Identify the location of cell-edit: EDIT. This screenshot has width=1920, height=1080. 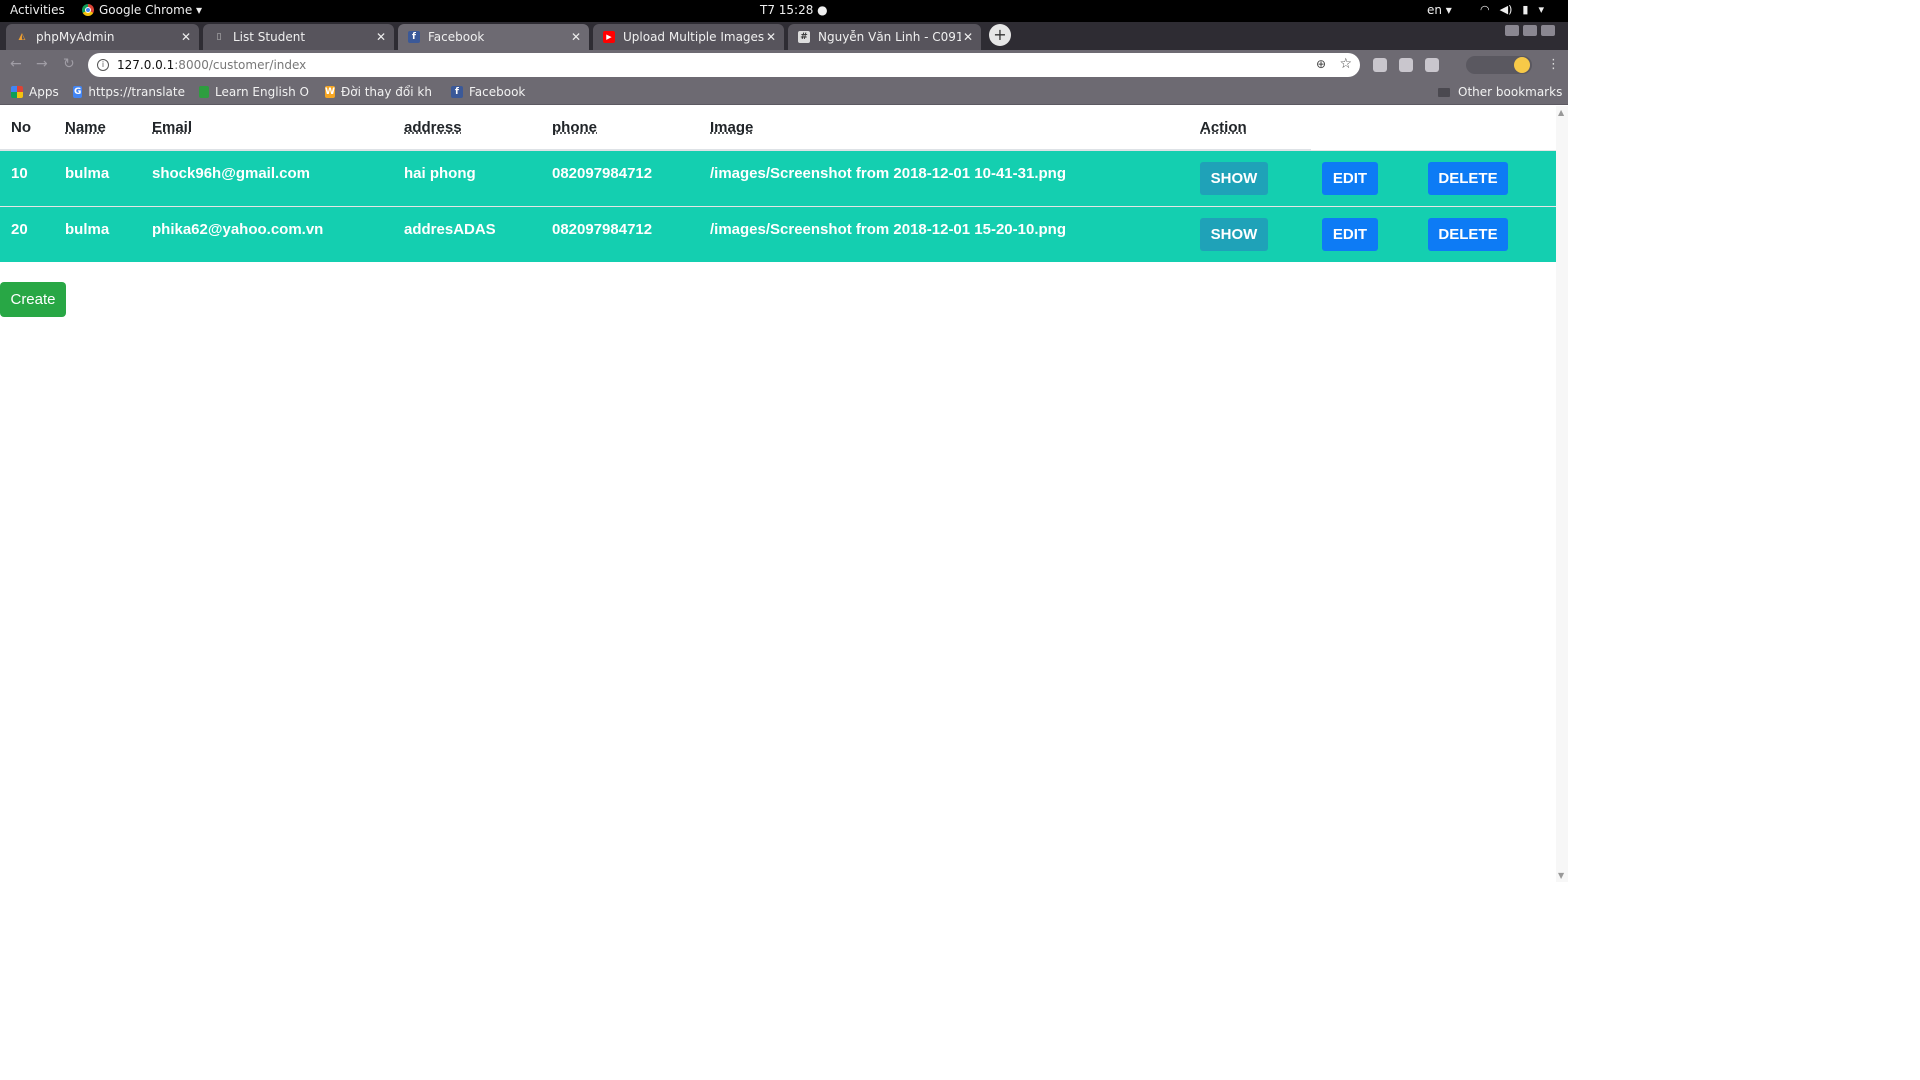
(1364, 233).